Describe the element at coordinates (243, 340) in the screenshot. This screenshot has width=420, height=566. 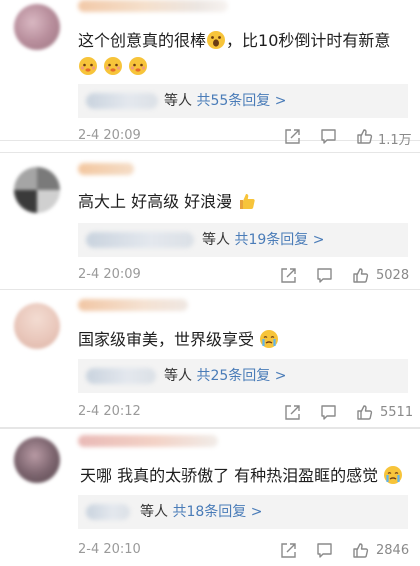
I see `comment-text: 国家级审美，世界级享受` at that location.